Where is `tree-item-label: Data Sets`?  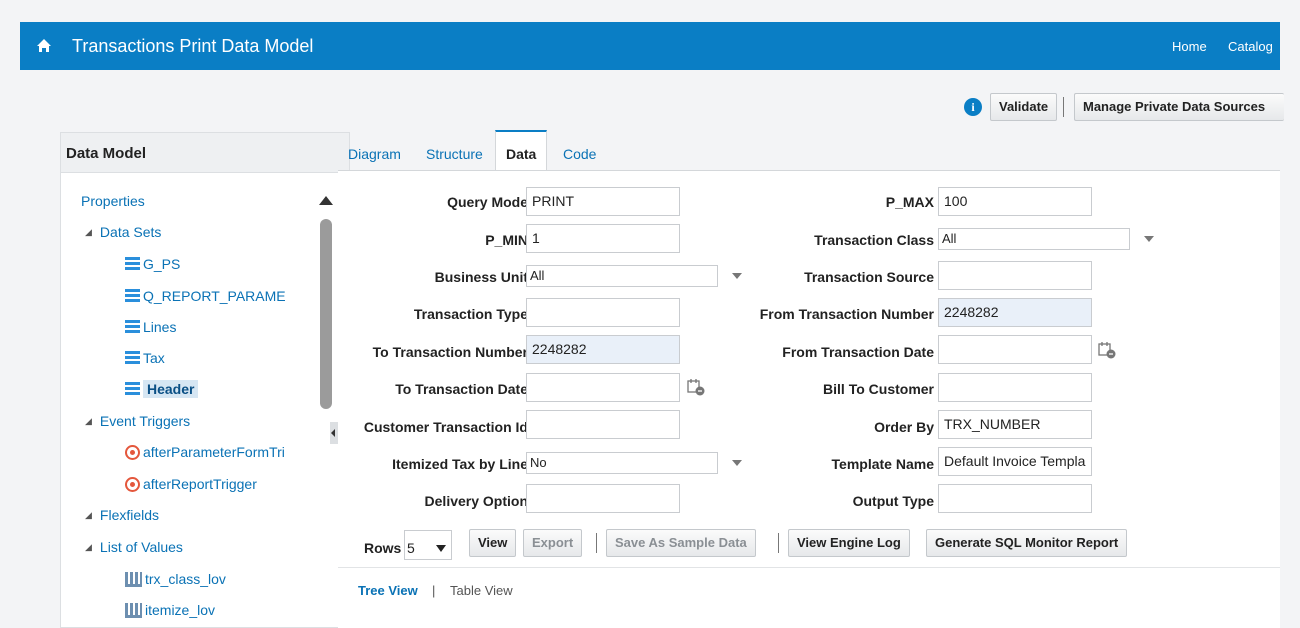
tree-item-label: Data Sets is located at coordinates (130, 232).